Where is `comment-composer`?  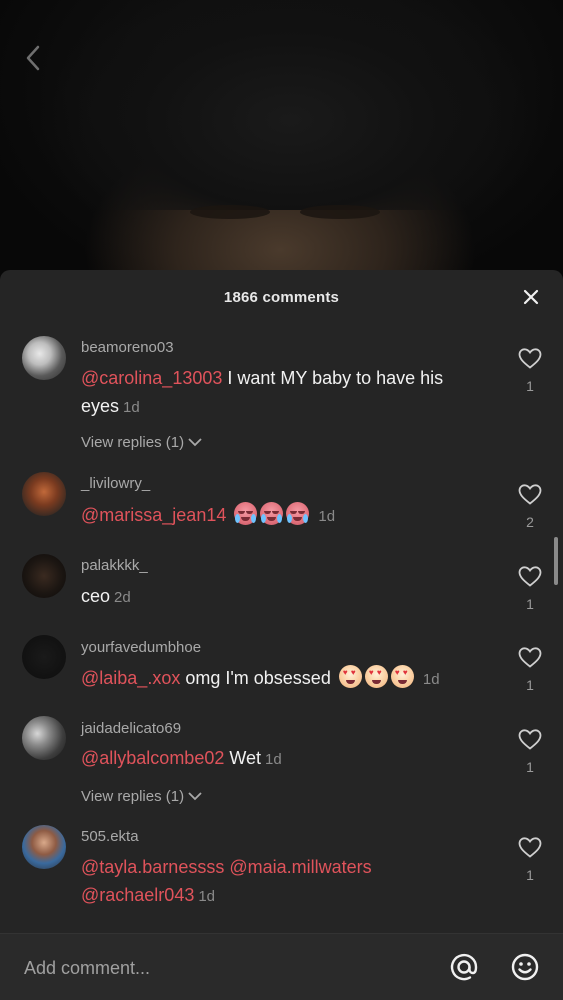 comment-composer is located at coordinates (281, 966).